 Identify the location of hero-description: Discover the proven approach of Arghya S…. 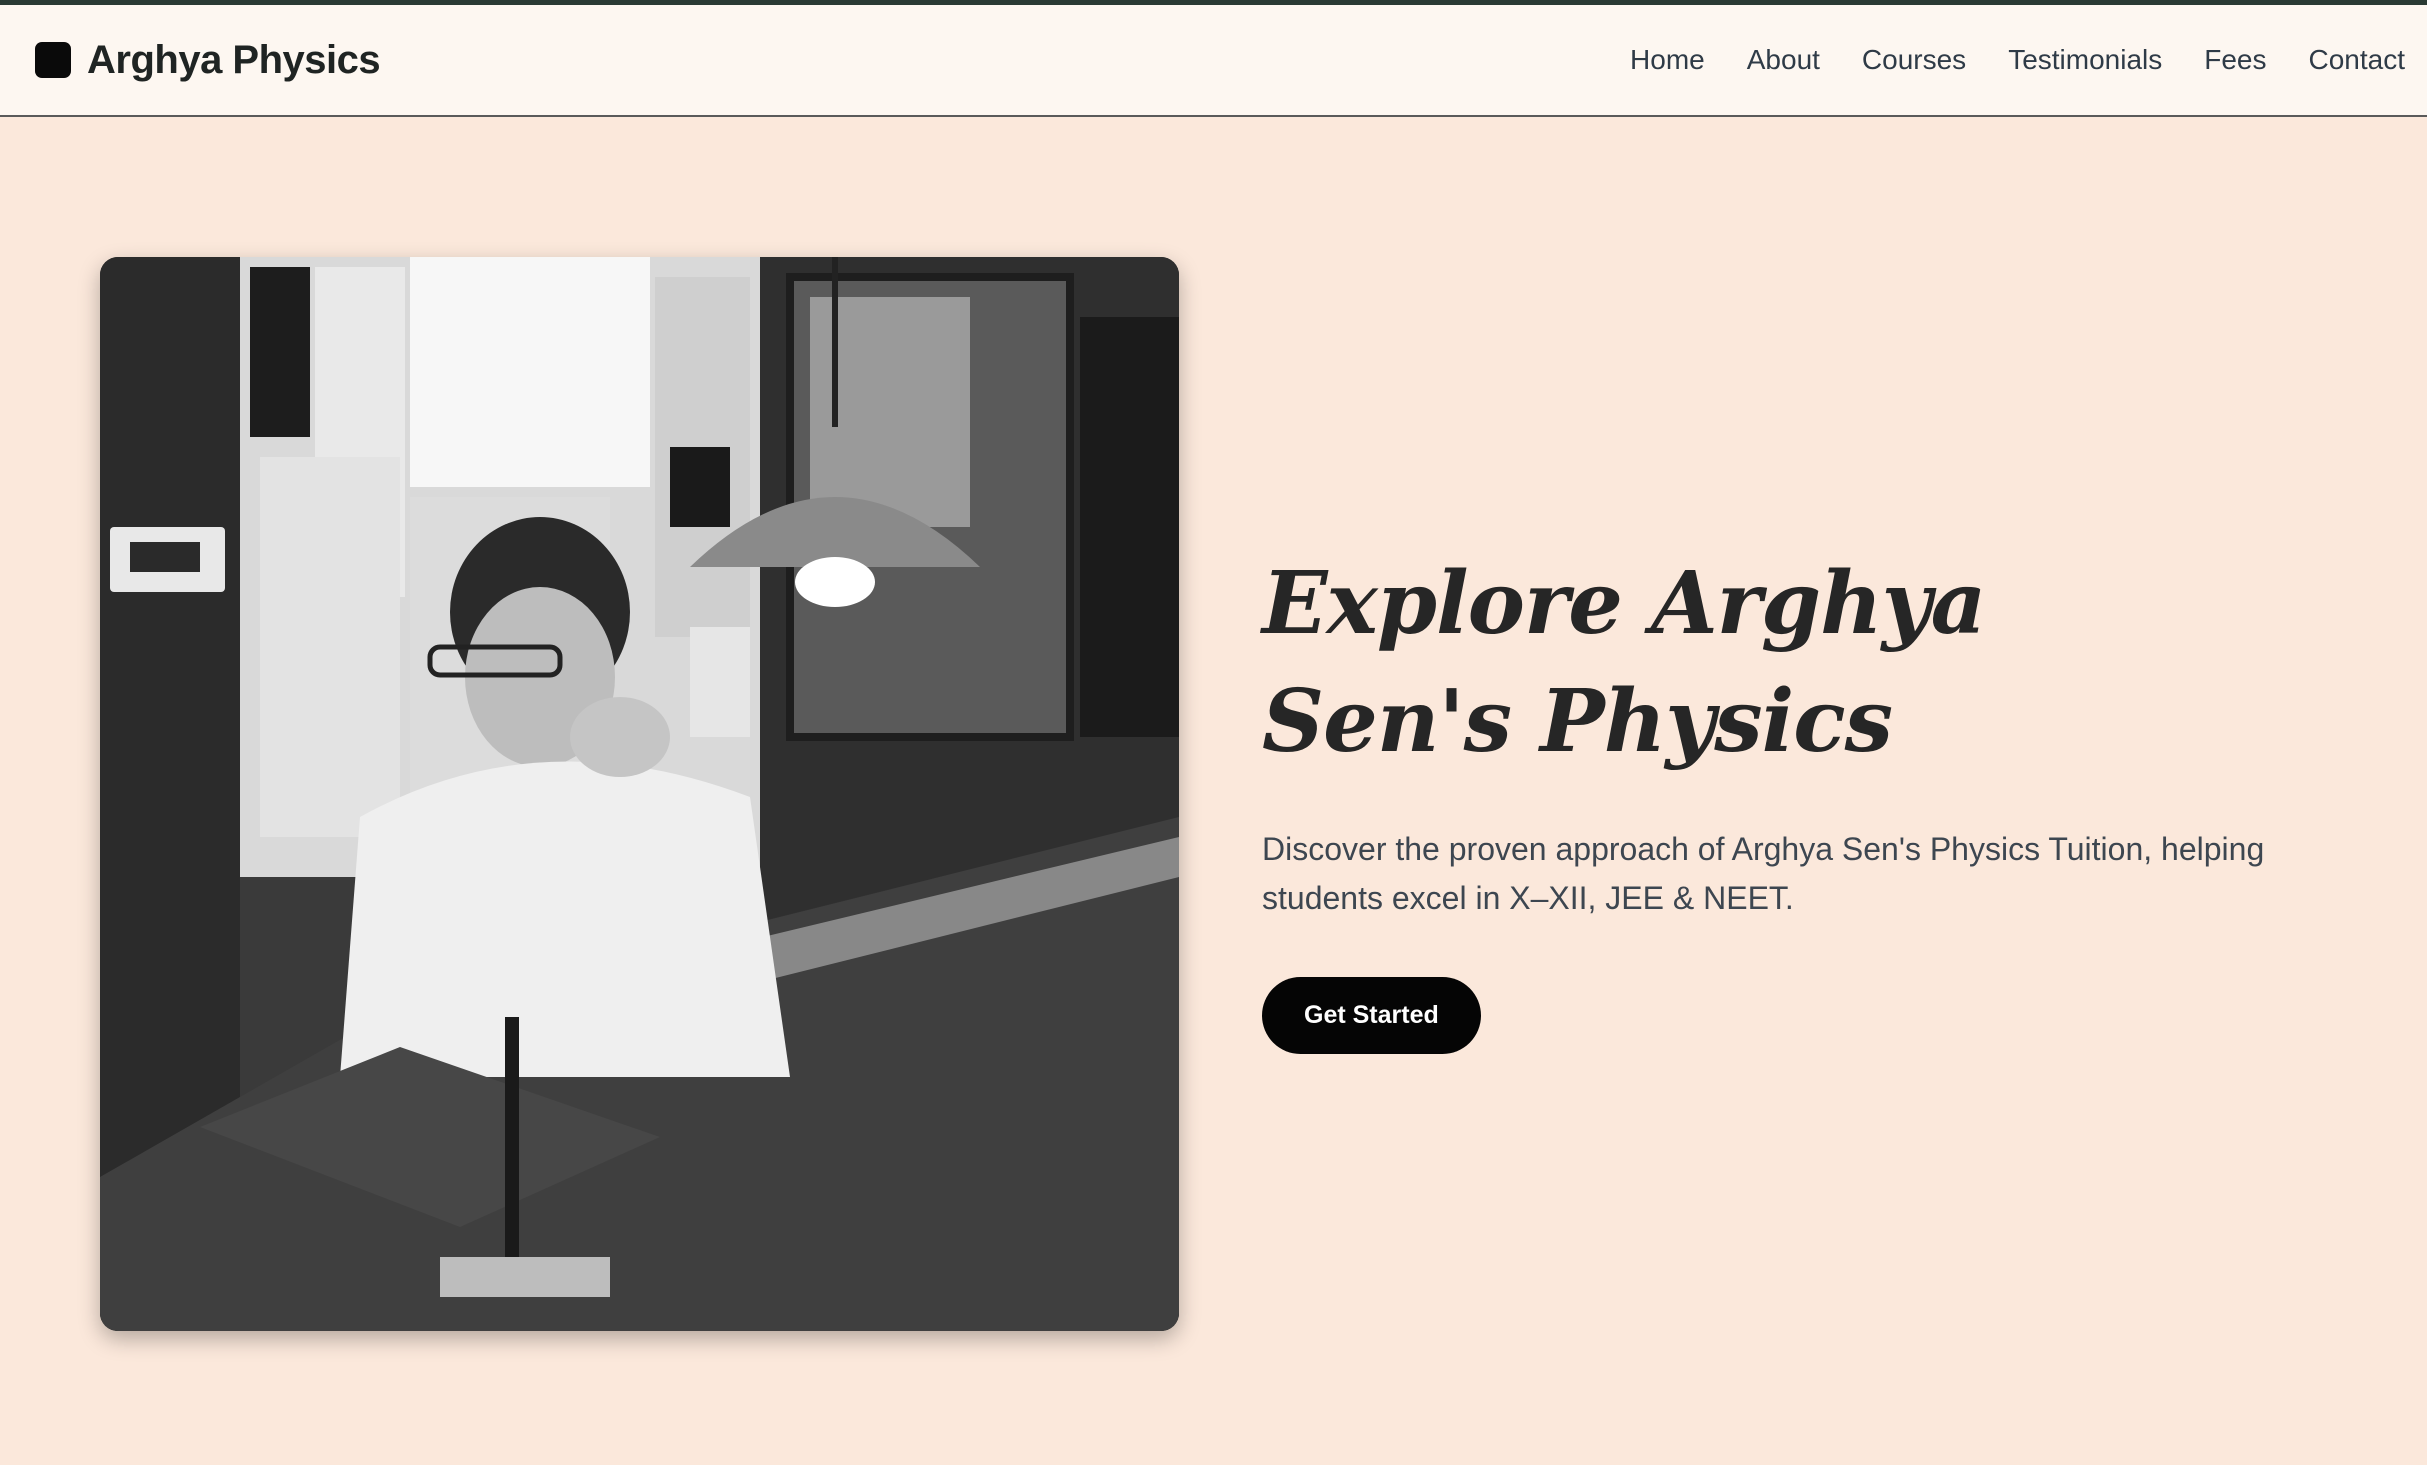
(1763, 873).